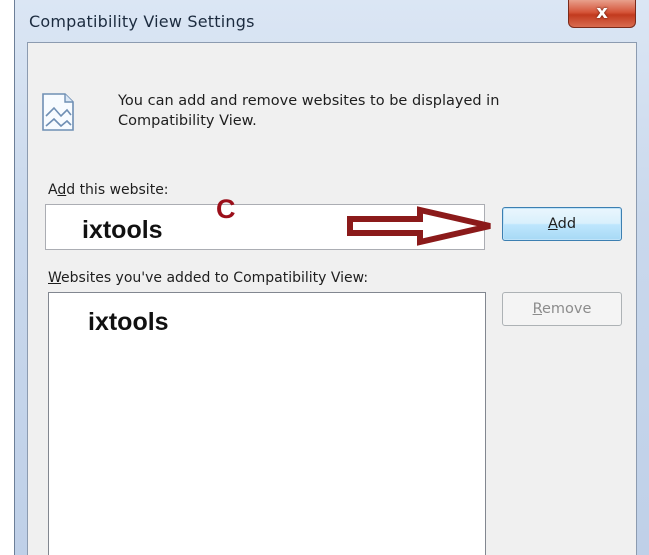 Image resolution: width=649 pixels, height=555 pixels. I want to click on remove-button: Remove, so click(562, 309).